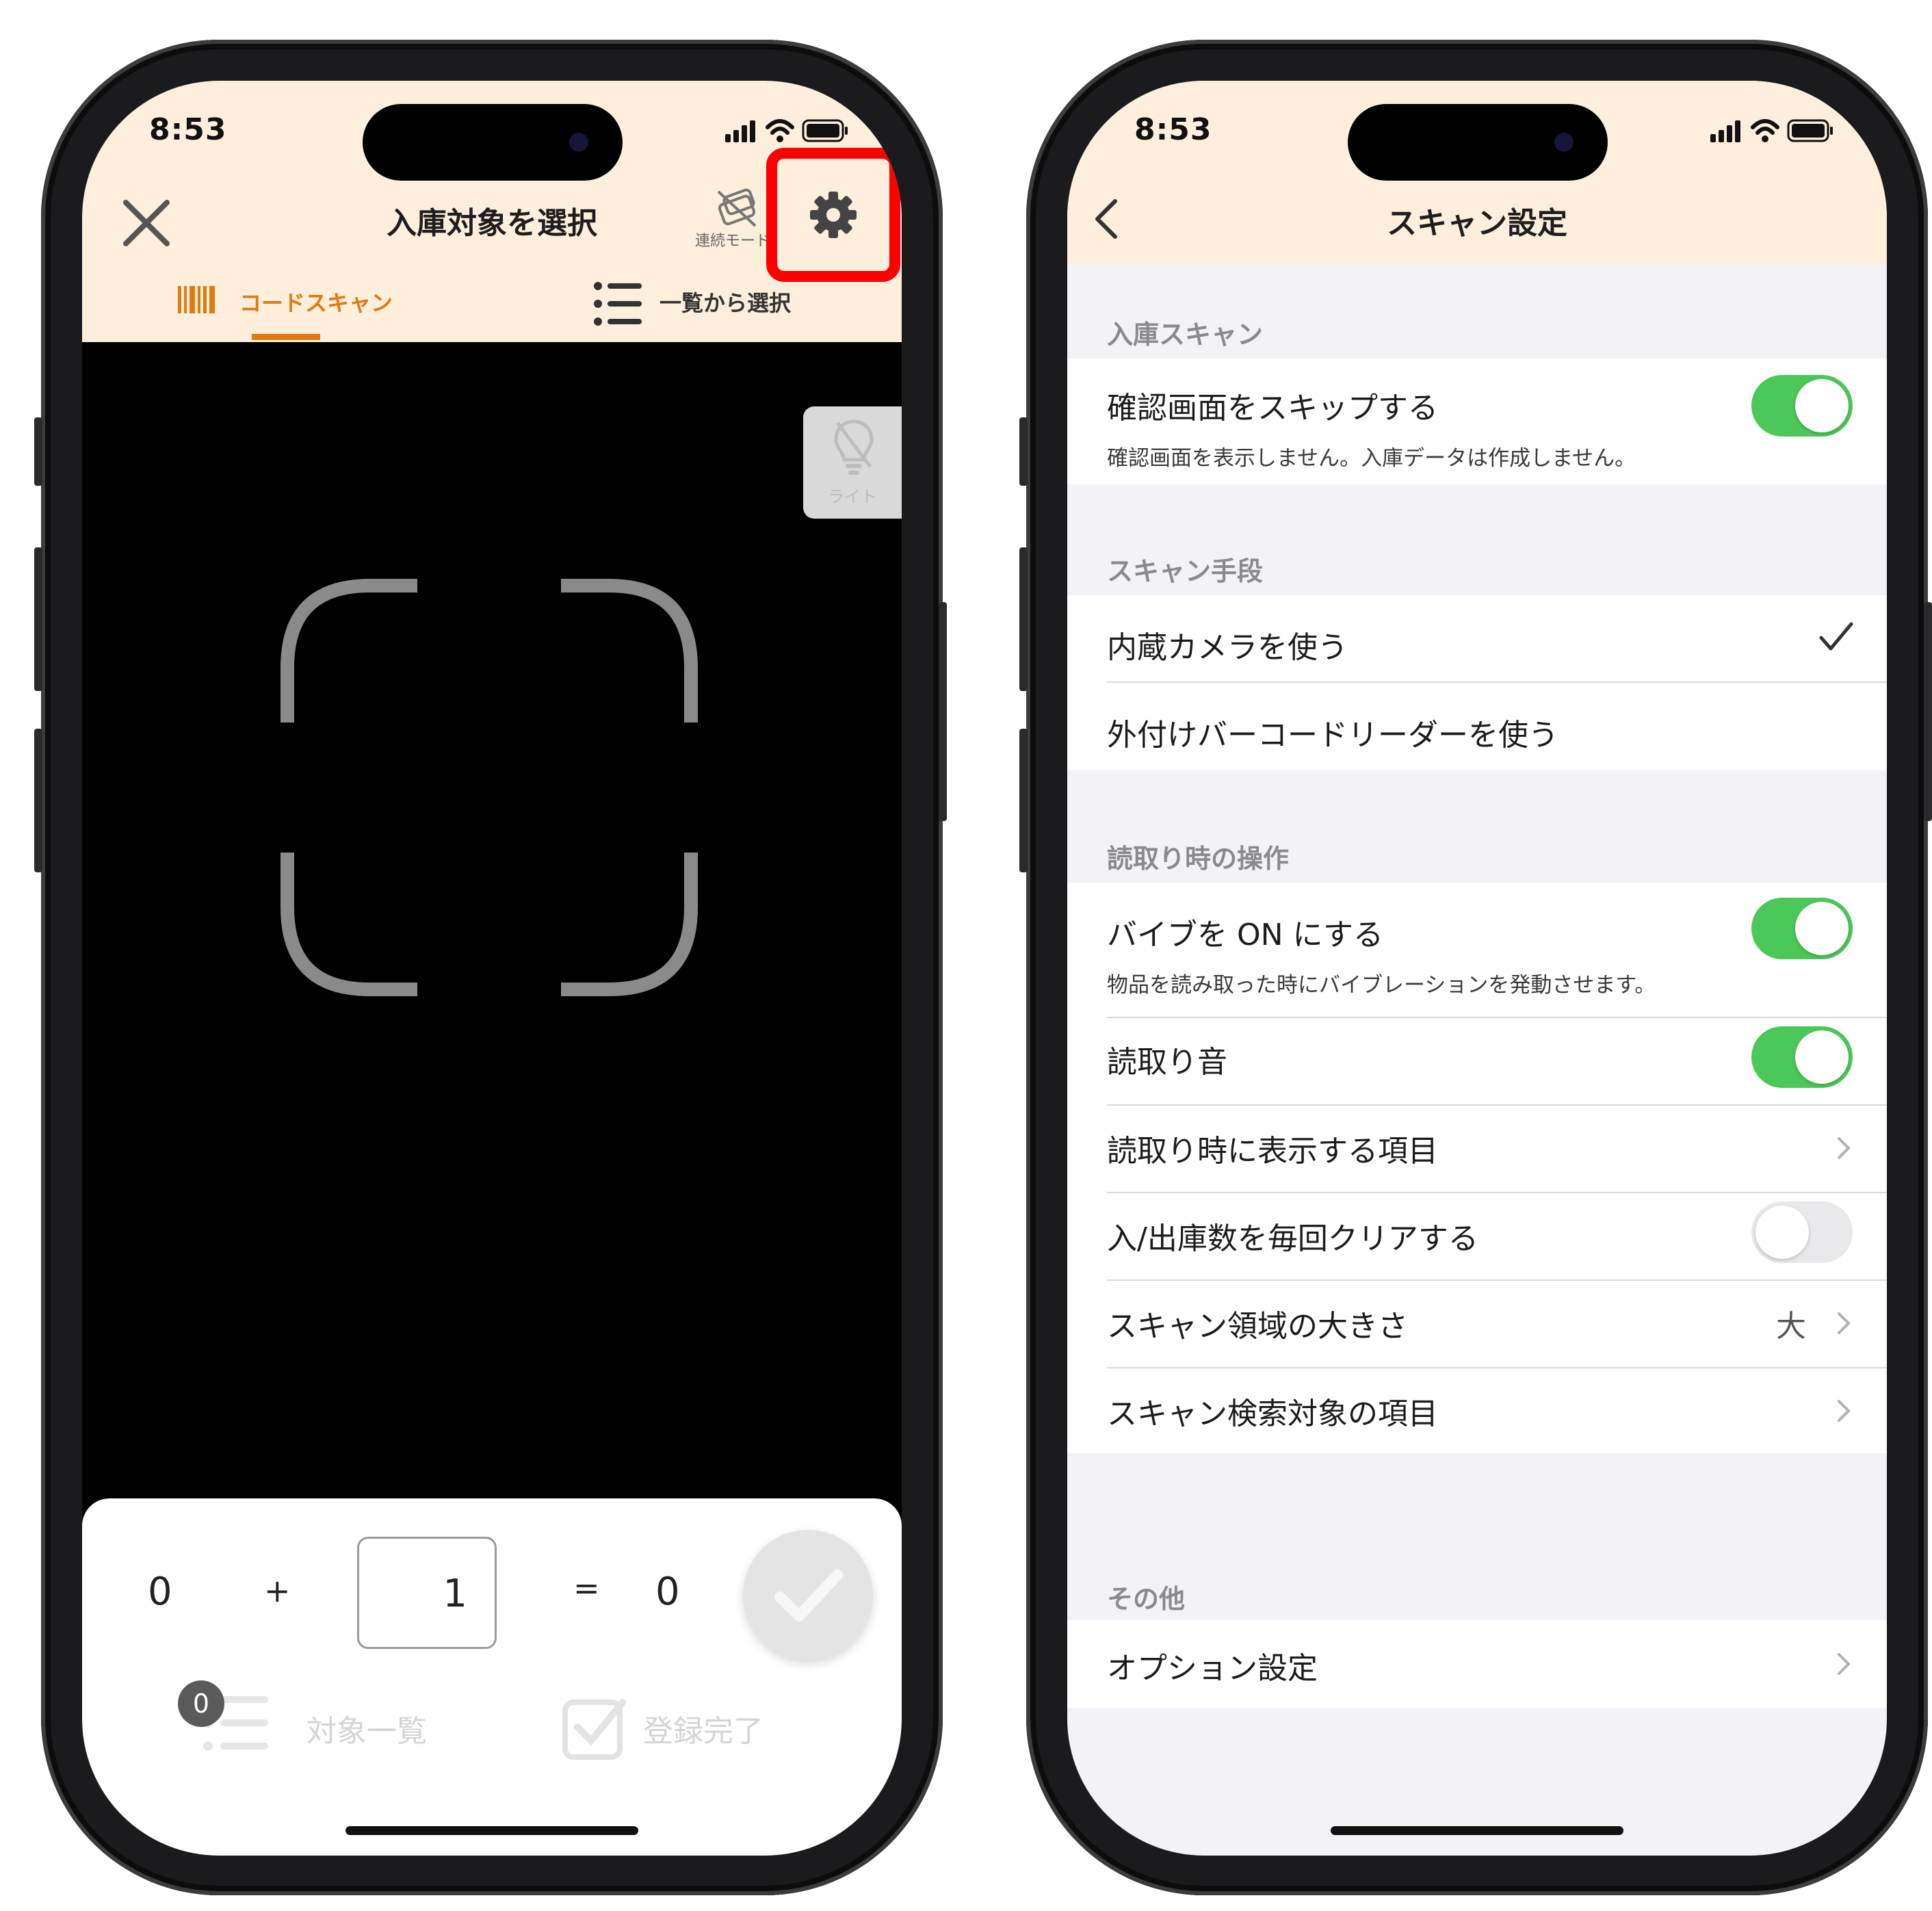 This screenshot has height=1911, width=1932. I want to click on register-complete-button: 登録完了, so click(670, 1729).